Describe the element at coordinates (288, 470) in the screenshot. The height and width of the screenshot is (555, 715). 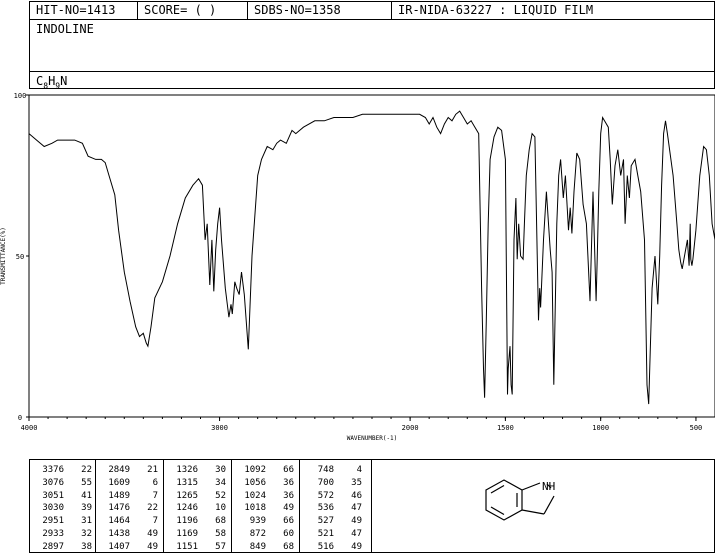
I see `peak-transmittance: 66` at that location.